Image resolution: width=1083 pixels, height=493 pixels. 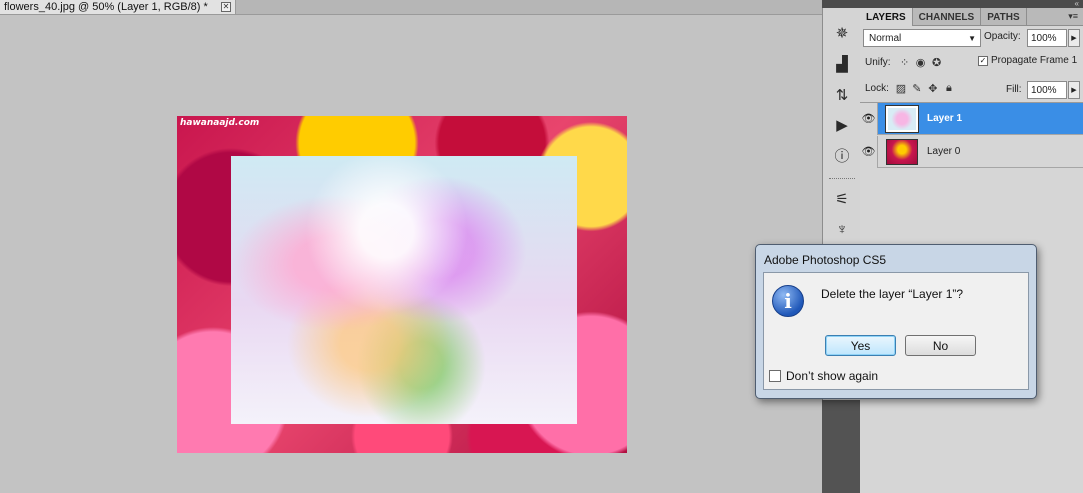 I want to click on propagate-label: Propagate Frame 1, so click(x=1034, y=60).